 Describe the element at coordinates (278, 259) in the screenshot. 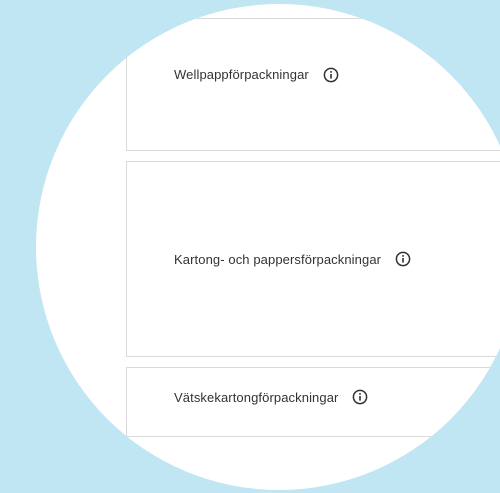

I see `option-label: Kartong- och pappersförpackningar` at that location.